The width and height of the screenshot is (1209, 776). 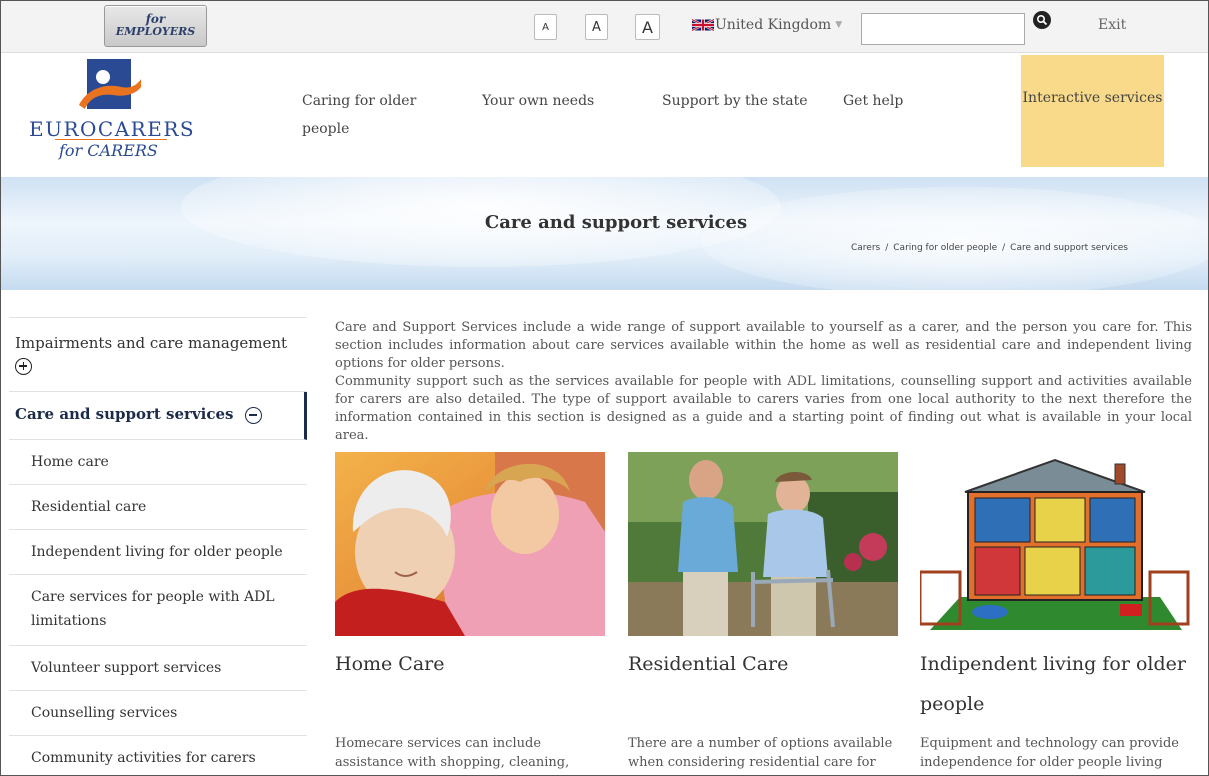 What do you see at coordinates (545, 27) in the screenshot?
I see `font-size-small-button: A` at bounding box center [545, 27].